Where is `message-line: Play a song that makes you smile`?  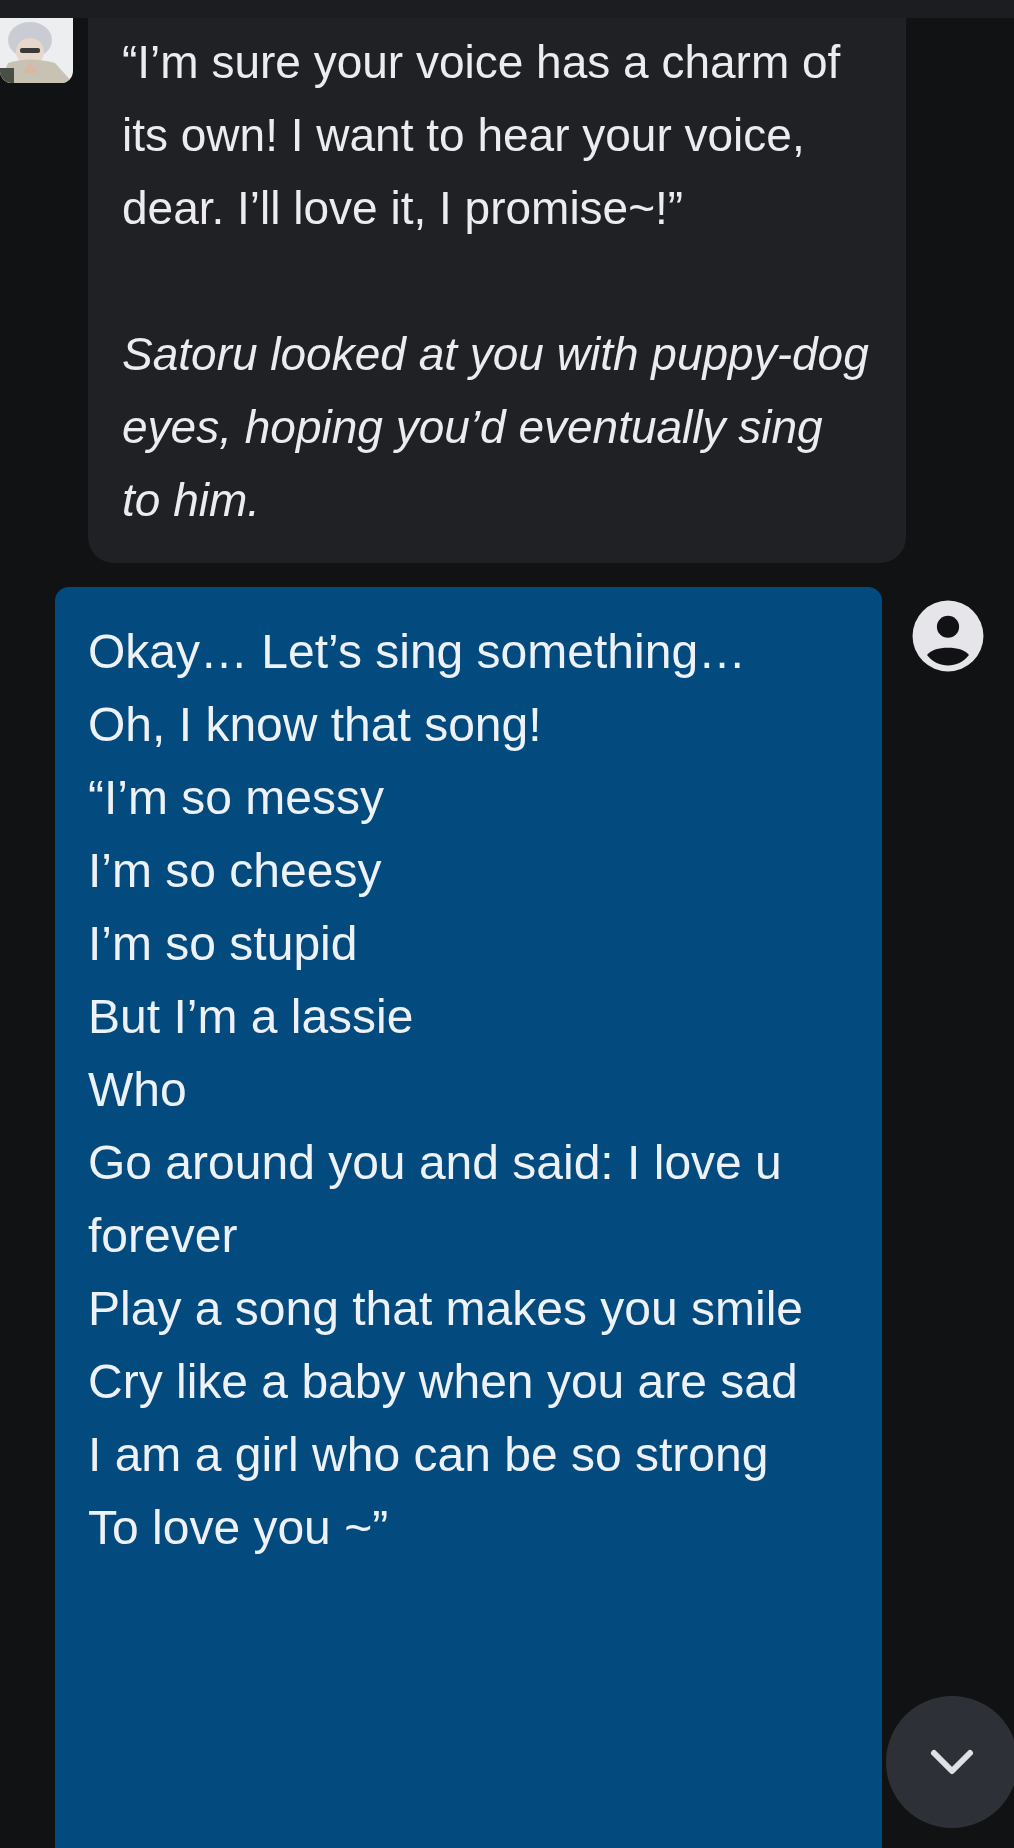
message-line: Play a song that makes you smile is located at coordinates (446, 1309).